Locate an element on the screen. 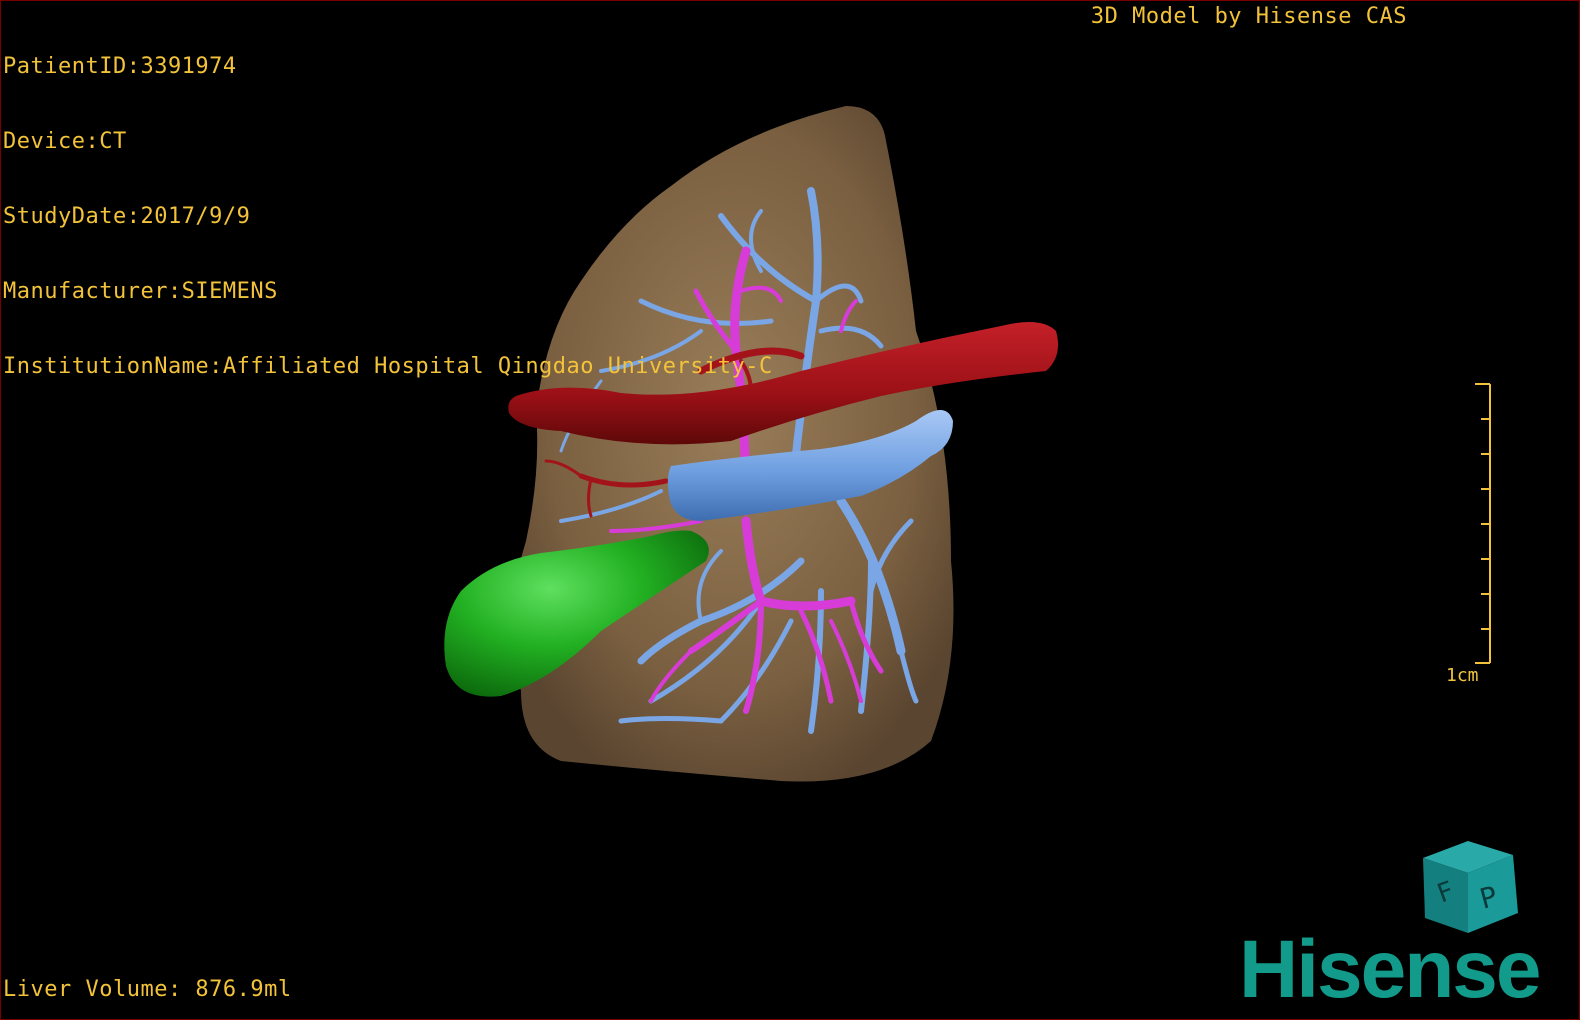  brand-caption: 3D Model by Hisense CAS is located at coordinates (1248, 16).